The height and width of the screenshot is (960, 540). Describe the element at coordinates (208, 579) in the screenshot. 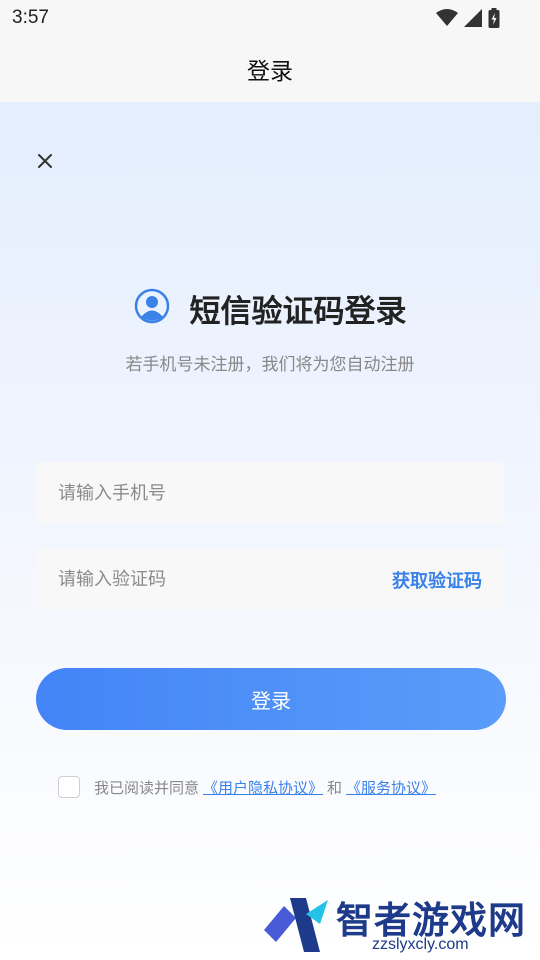

I see `code-input` at that location.